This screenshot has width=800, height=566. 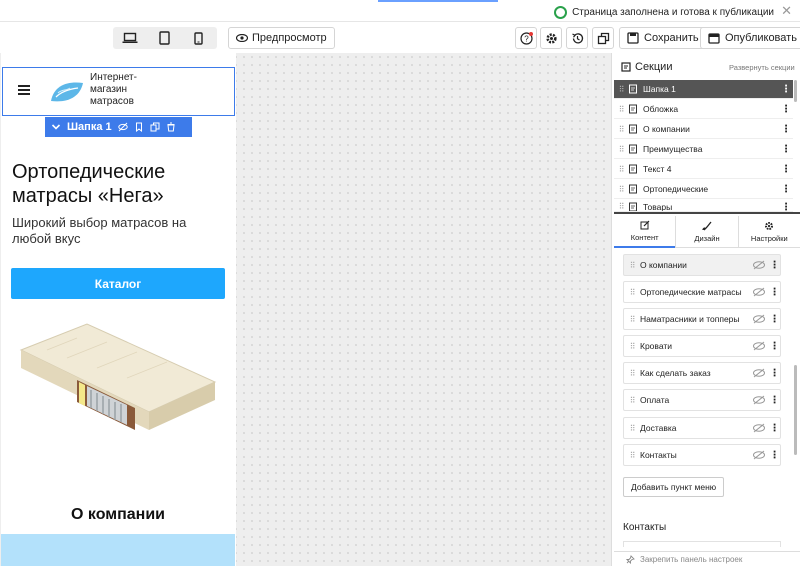 What do you see at coordinates (113, 89) in the screenshot?
I see `site-brand-text: Интернет-магазин матрасов` at bounding box center [113, 89].